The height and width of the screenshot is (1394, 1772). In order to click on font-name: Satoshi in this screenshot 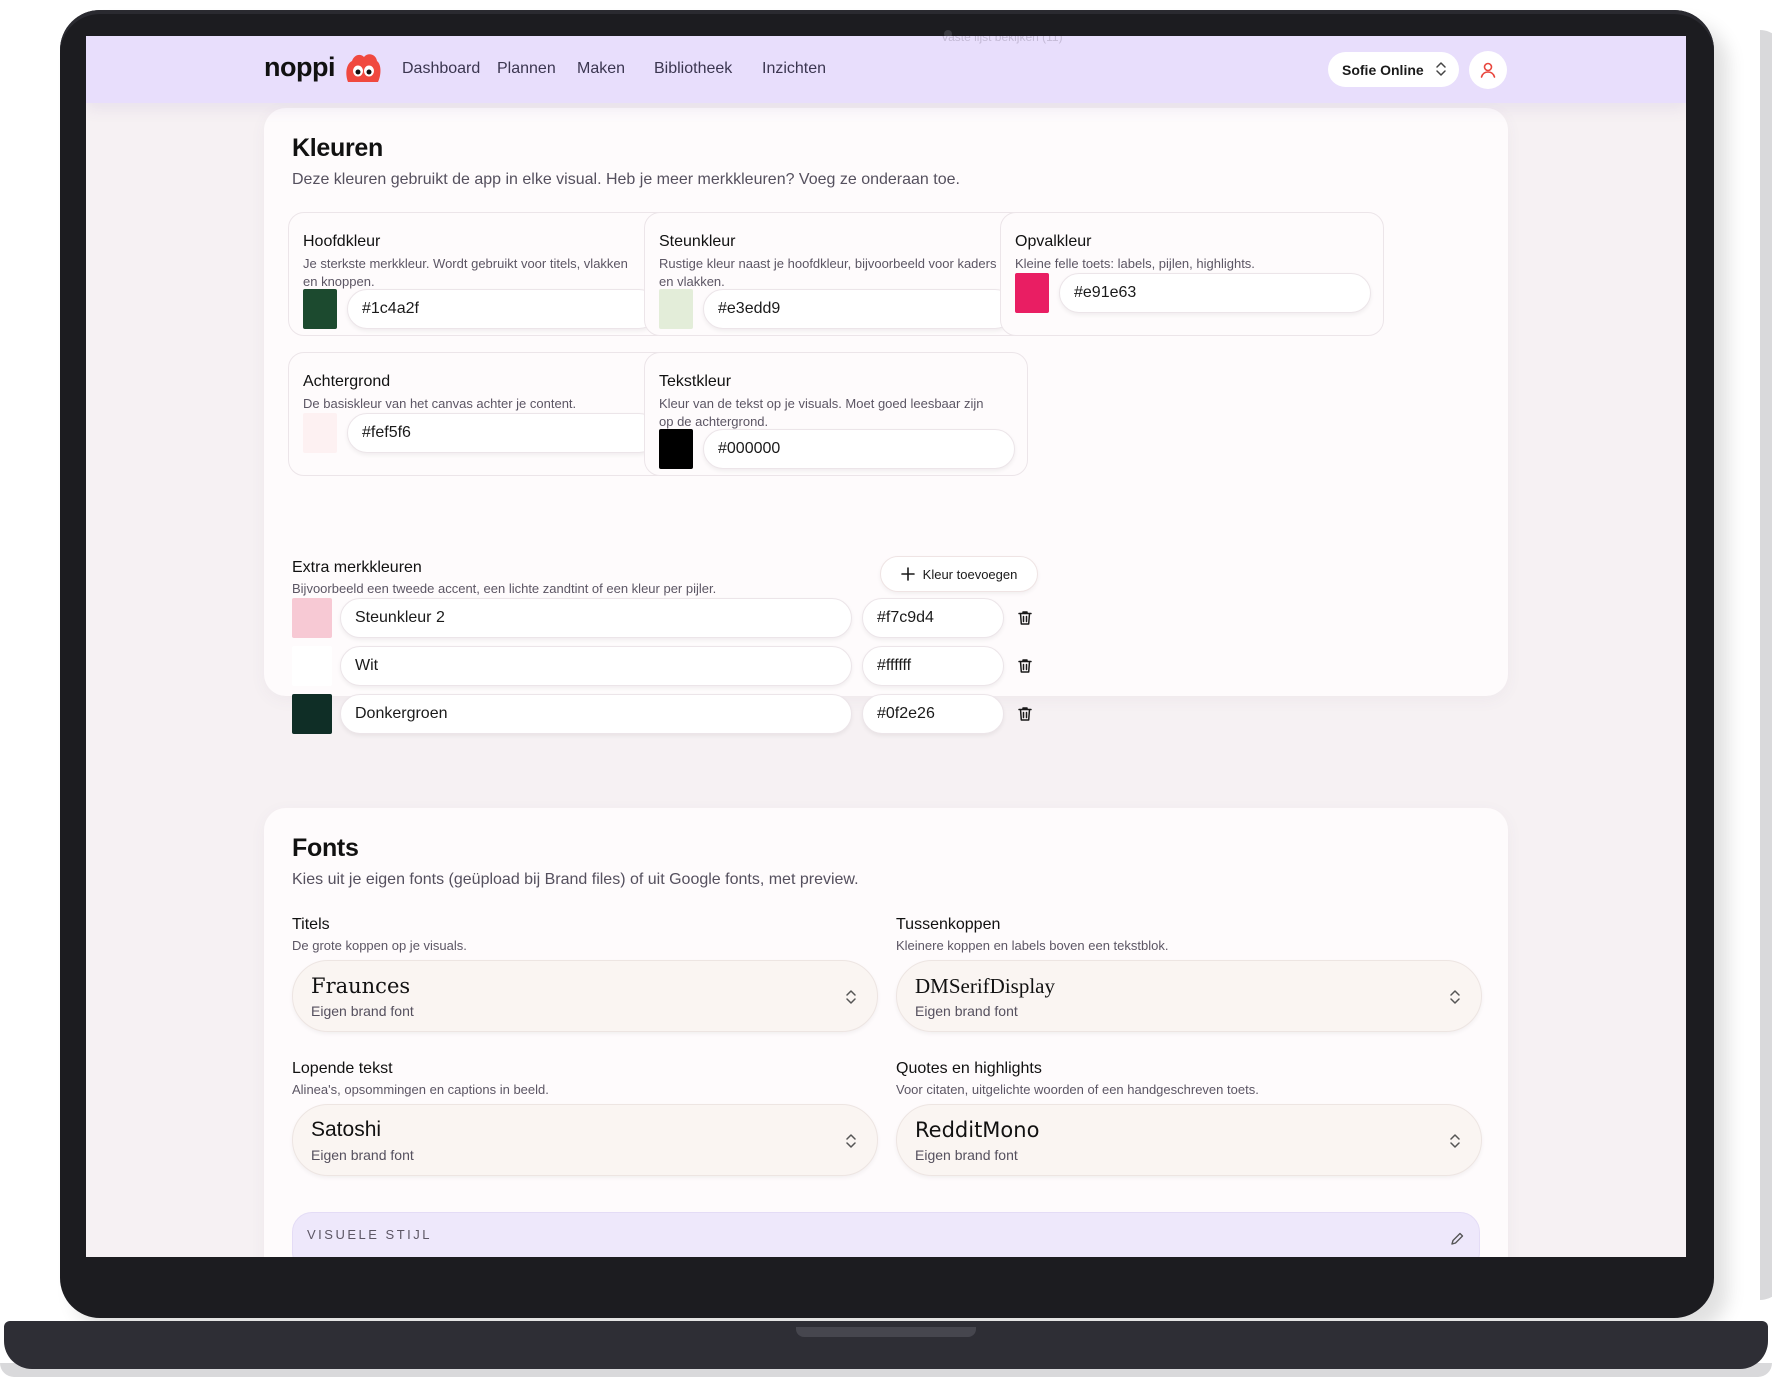, I will do `click(346, 1129)`.